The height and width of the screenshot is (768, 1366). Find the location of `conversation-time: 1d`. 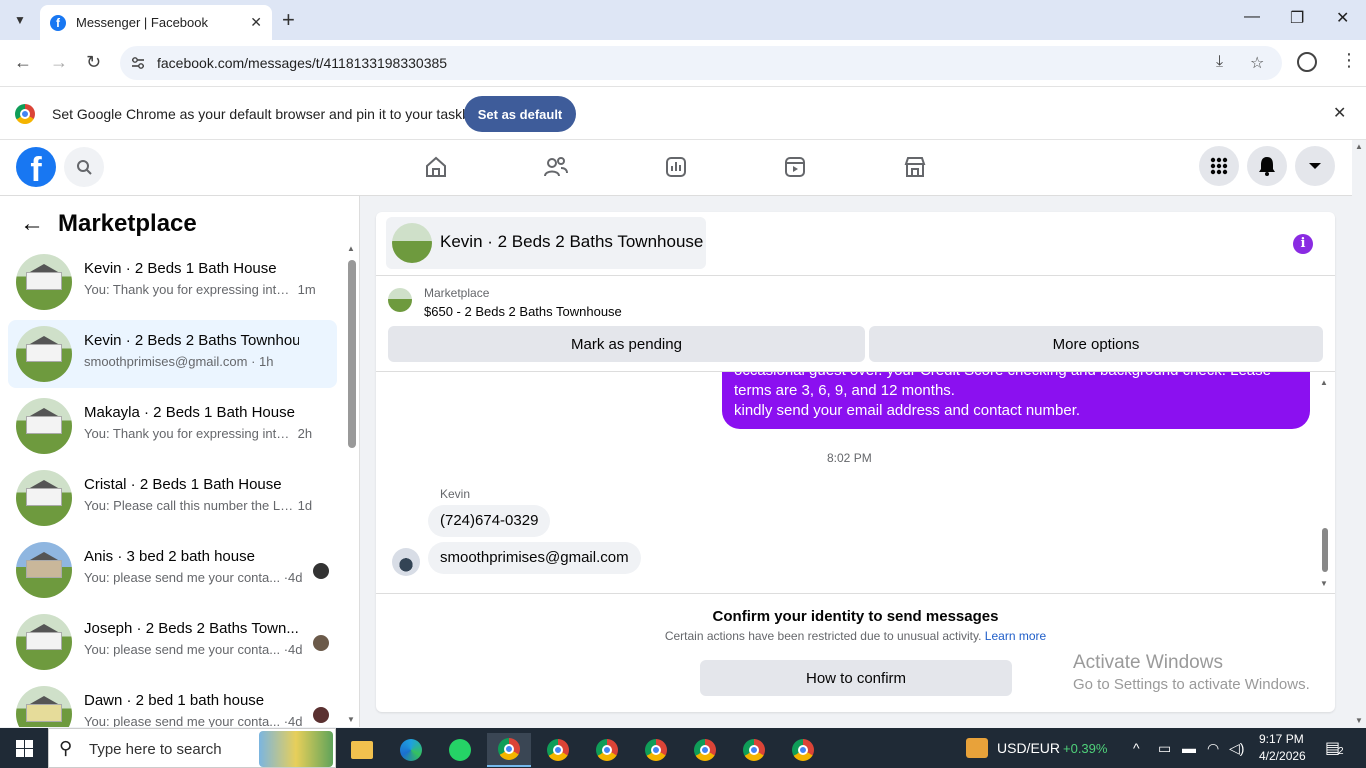

conversation-time: 1d is located at coordinates (305, 505).